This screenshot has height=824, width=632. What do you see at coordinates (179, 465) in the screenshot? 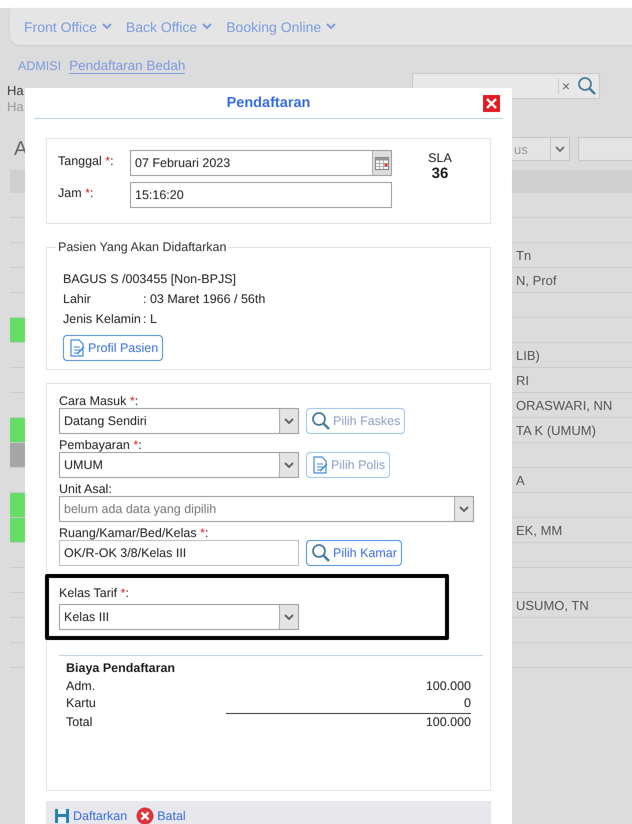
I see `select-field: UMUM` at bounding box center [179, 465].